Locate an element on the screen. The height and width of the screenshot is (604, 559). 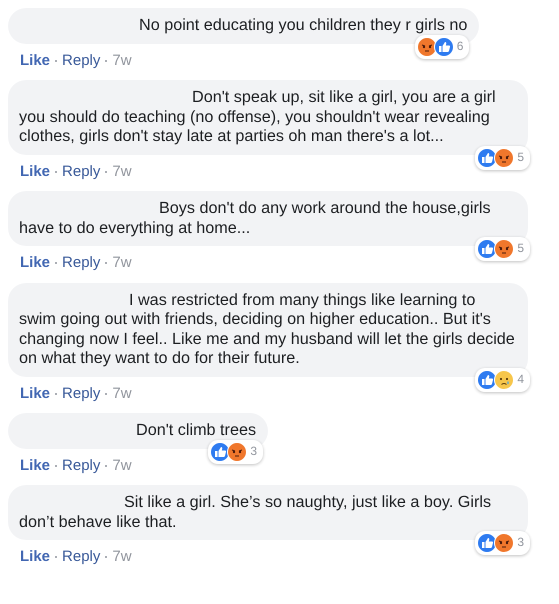
sad-face-icon is located at coordinates (504, 380).